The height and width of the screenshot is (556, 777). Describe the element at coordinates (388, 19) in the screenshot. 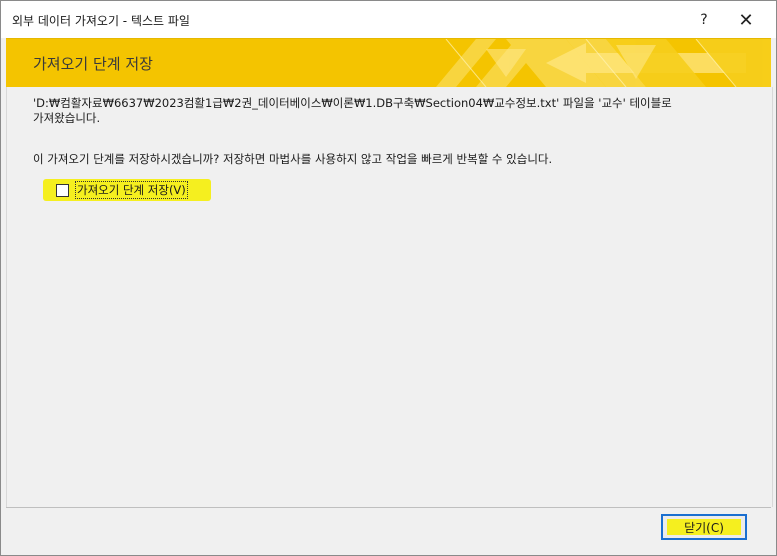

I see `title-bar: 외부 데이터 가져오기 - 텍스트 파일 ? ✕` at that location.